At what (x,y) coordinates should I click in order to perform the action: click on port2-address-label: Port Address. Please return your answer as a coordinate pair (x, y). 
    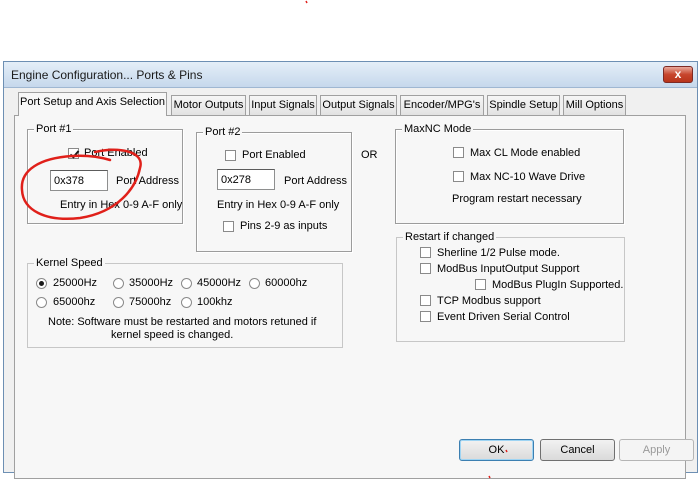
    Looking at the image, I should click on (315, 181).